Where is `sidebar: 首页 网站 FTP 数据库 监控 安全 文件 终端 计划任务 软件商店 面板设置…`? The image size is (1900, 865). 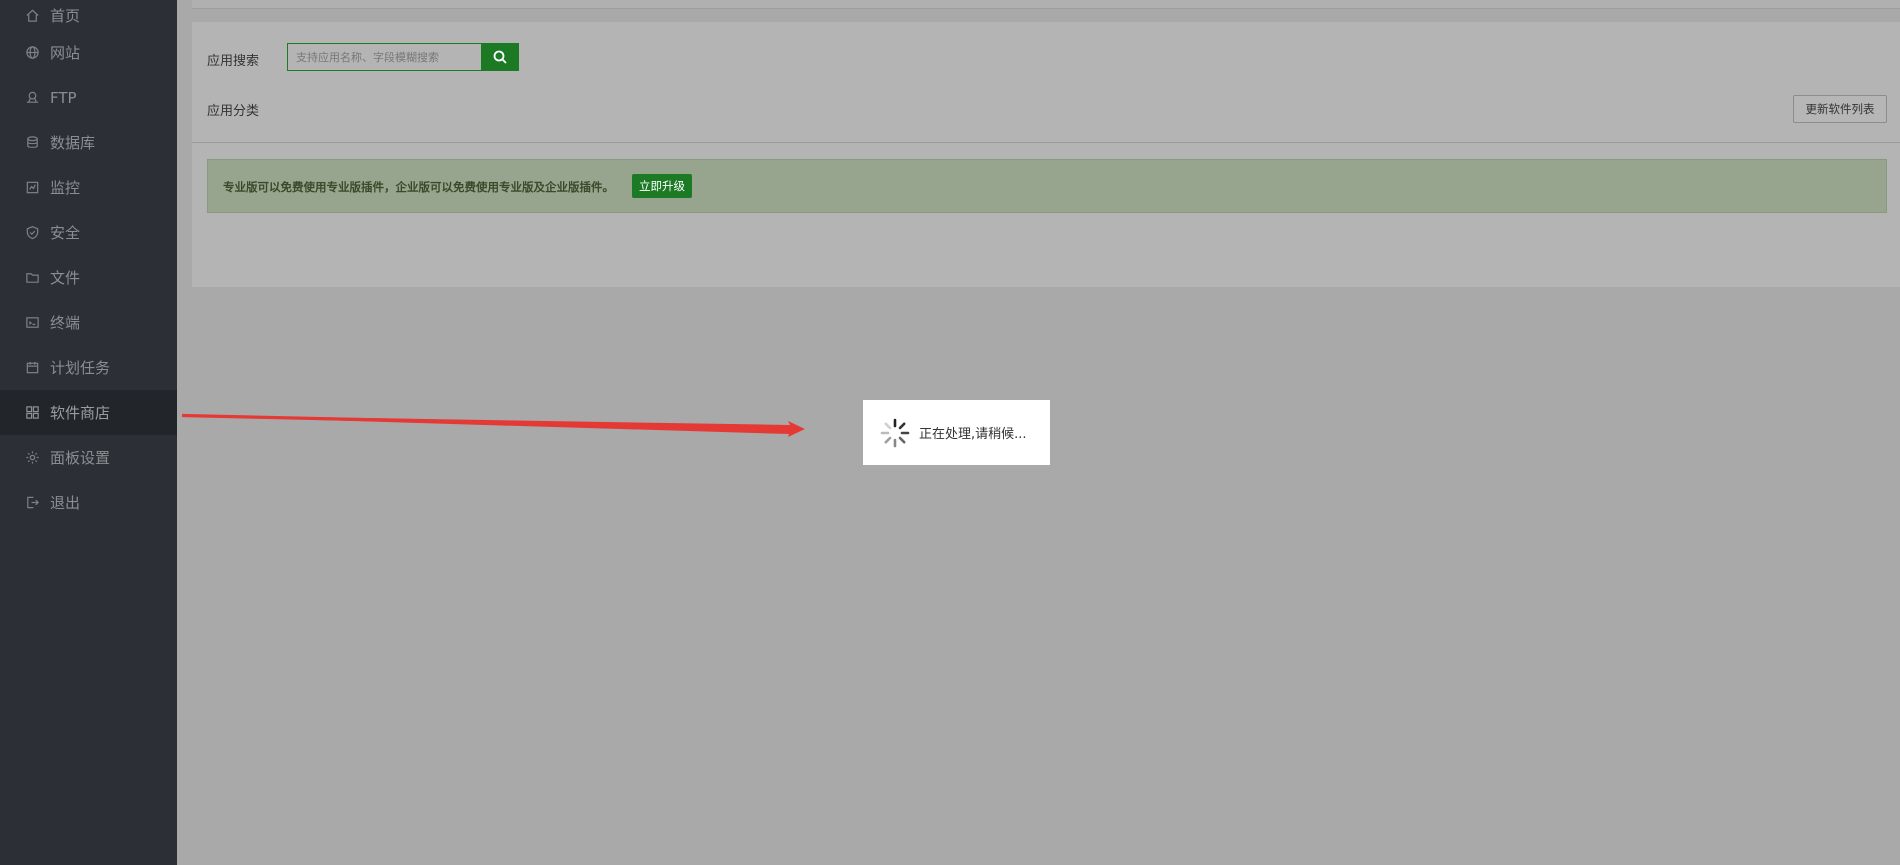 sidebar: 首页 网站 FTP 数据库 监控 安全 文件 终端 计划任务 软件商店 面板设置… is located at coordinates (88, 432).